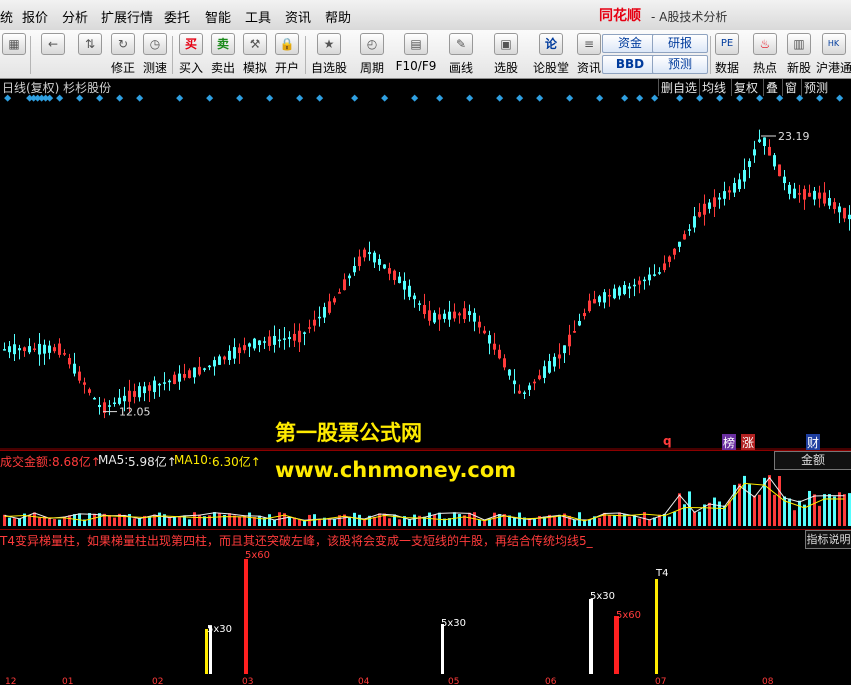 The width and height of the screenshot is (851, 685). I want to click on marker-finance: 财, so click(813, 442).